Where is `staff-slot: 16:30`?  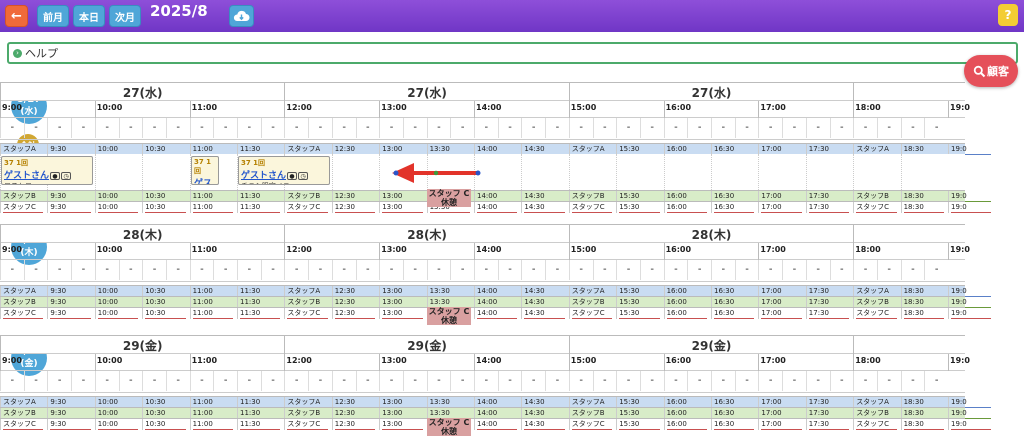
staff-slot: 16:30 is located at coordinates (734, 313).